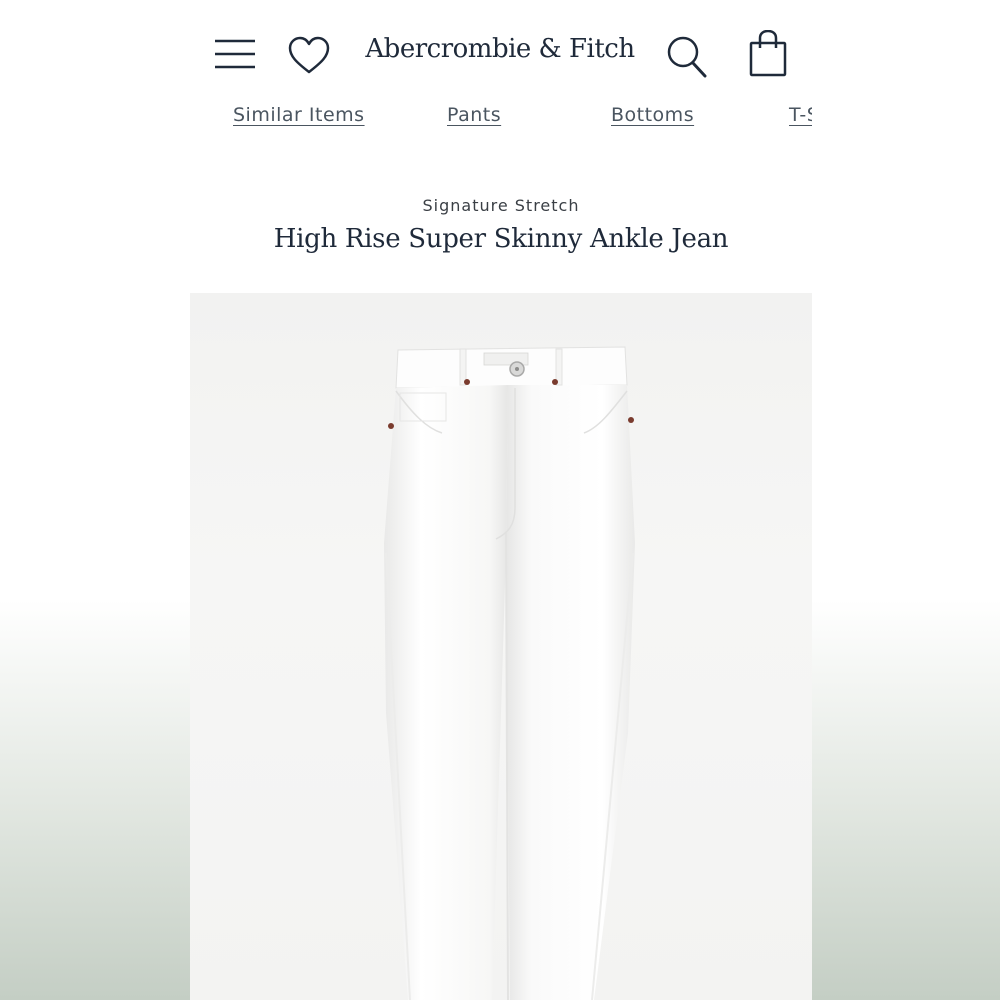  Describe the element at coordinates (500, 49) in the screenshot. I see `brand-logo: Abercrombie & Fitch` at that location.